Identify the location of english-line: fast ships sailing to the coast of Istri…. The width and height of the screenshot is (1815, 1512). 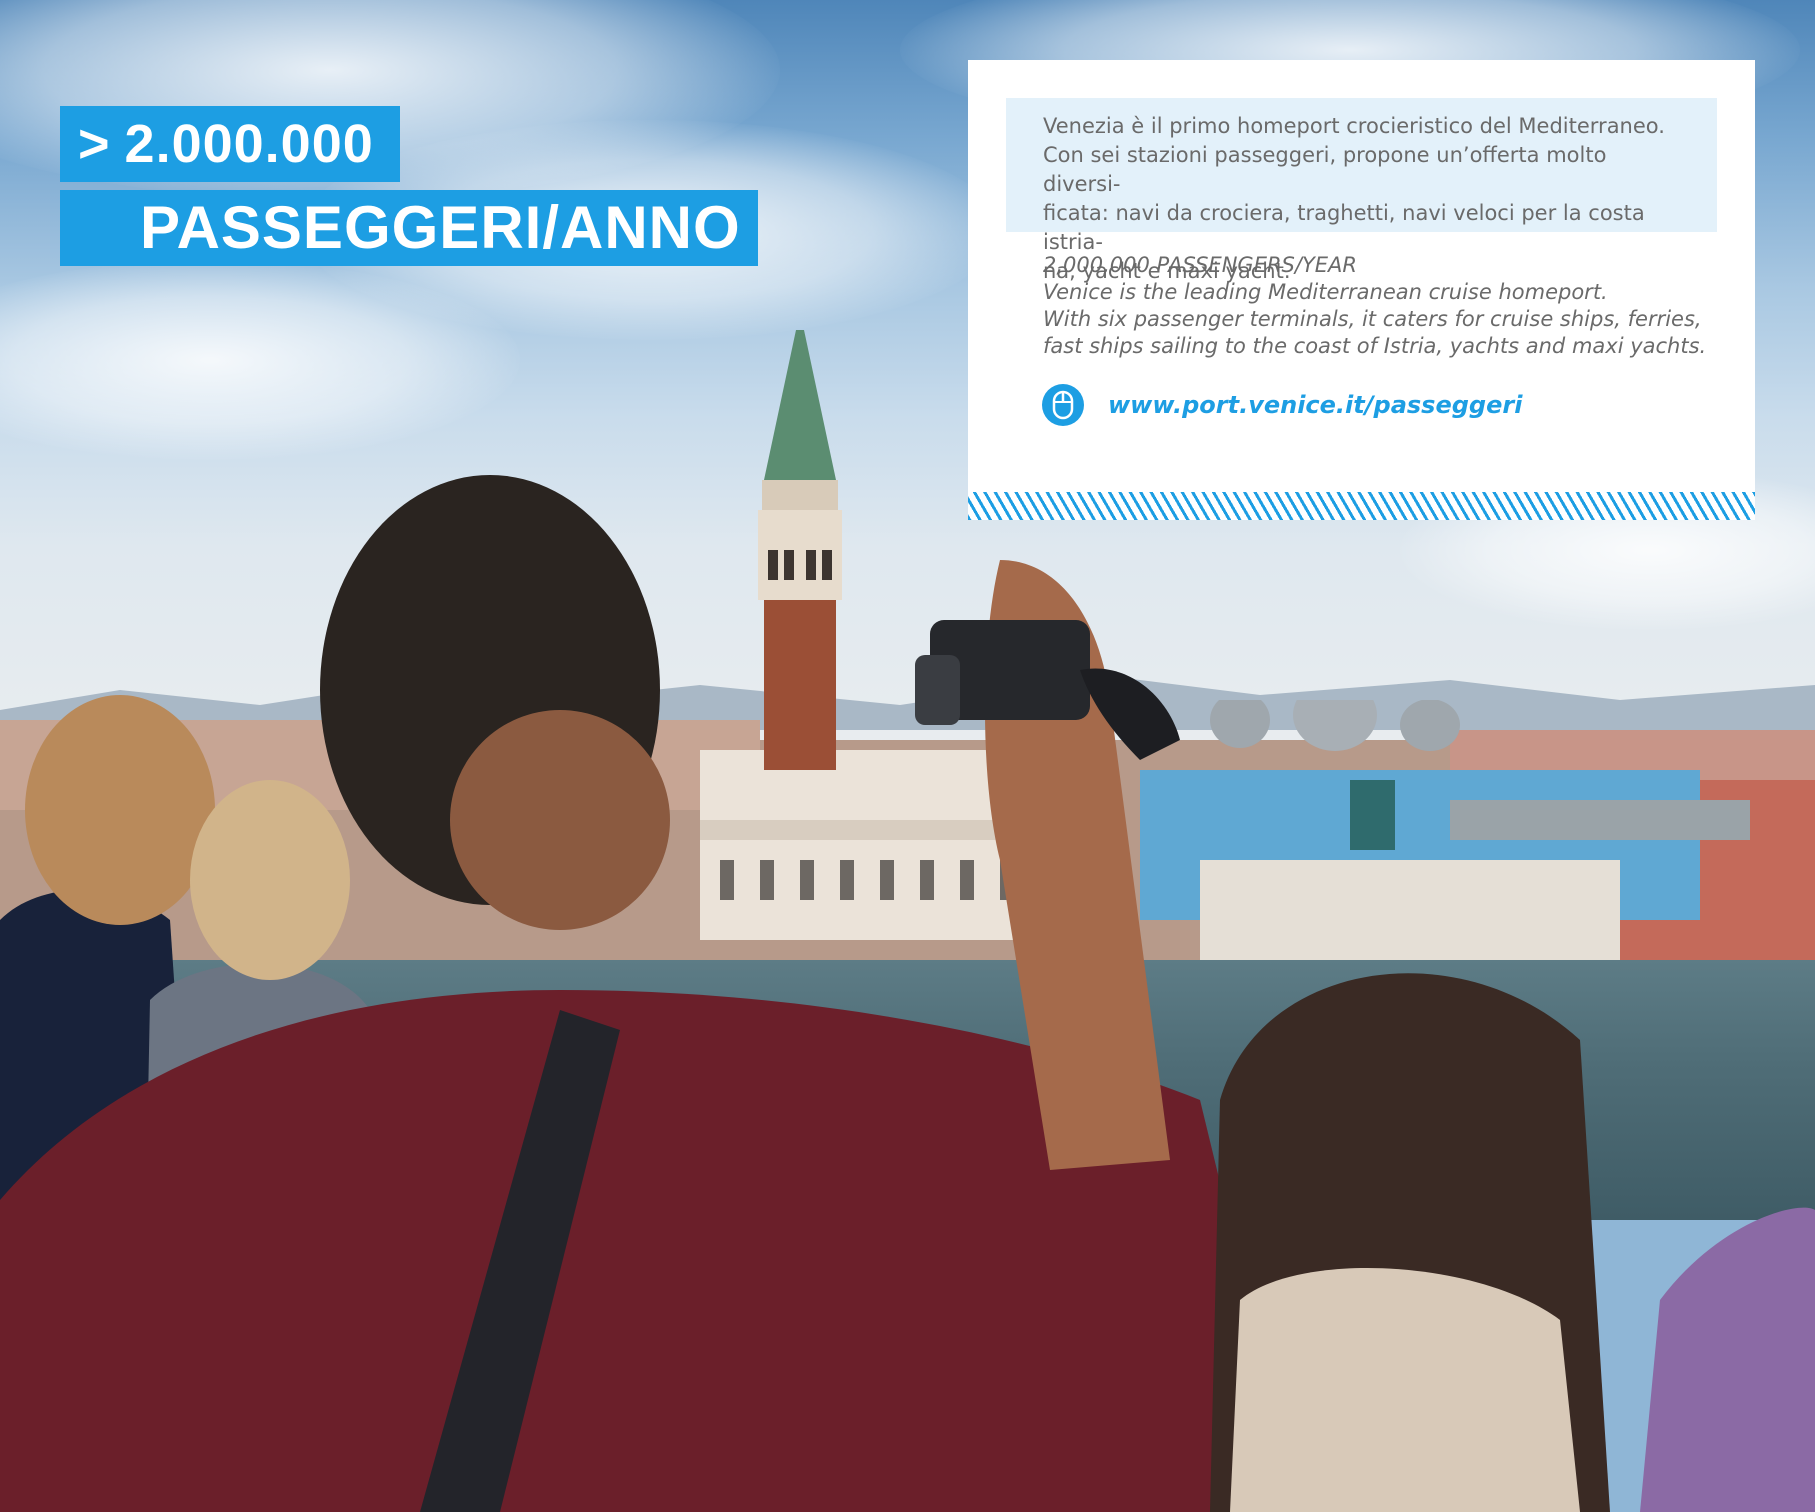
(1375, 346).